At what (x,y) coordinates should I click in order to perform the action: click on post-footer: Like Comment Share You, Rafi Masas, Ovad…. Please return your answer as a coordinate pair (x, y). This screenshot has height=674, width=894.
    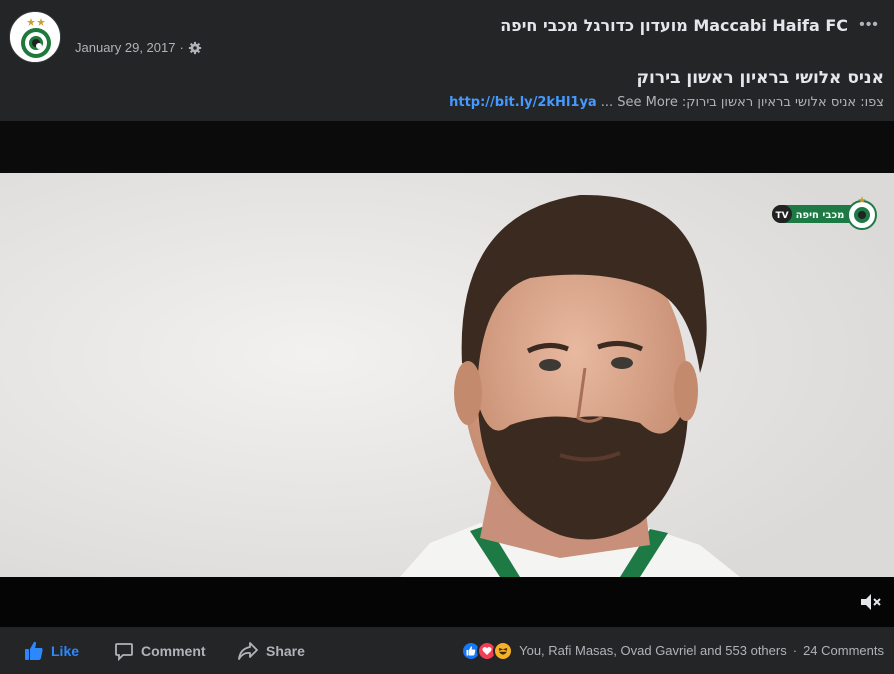
    Looking at the image, I should click on (447, 650).